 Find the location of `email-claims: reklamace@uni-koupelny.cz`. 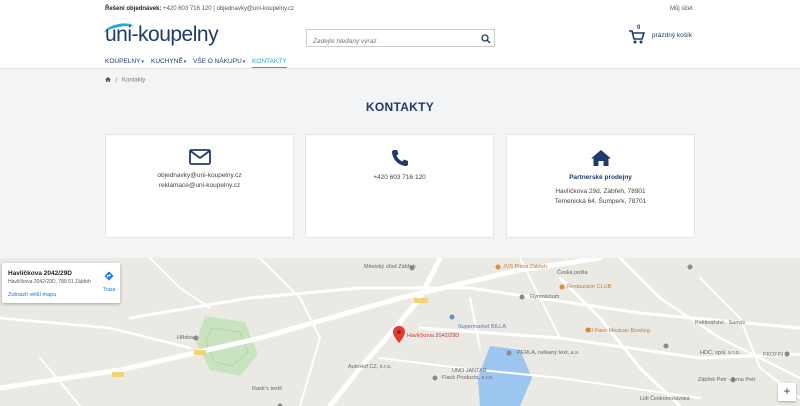

email-claims: reklamace@uni-koupelny.cz is located at coordinates (199, 186).